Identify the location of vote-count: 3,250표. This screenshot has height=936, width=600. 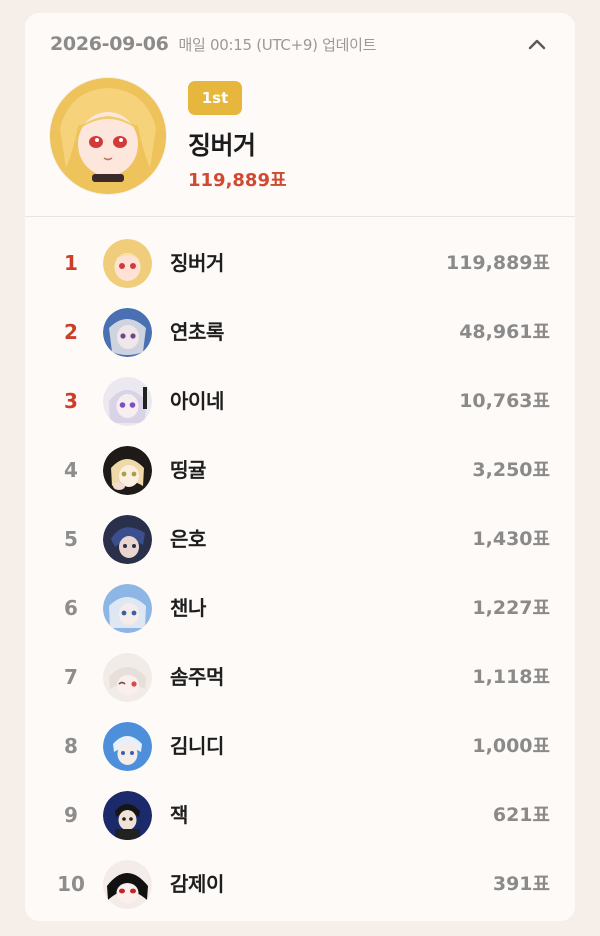
(511, 470).